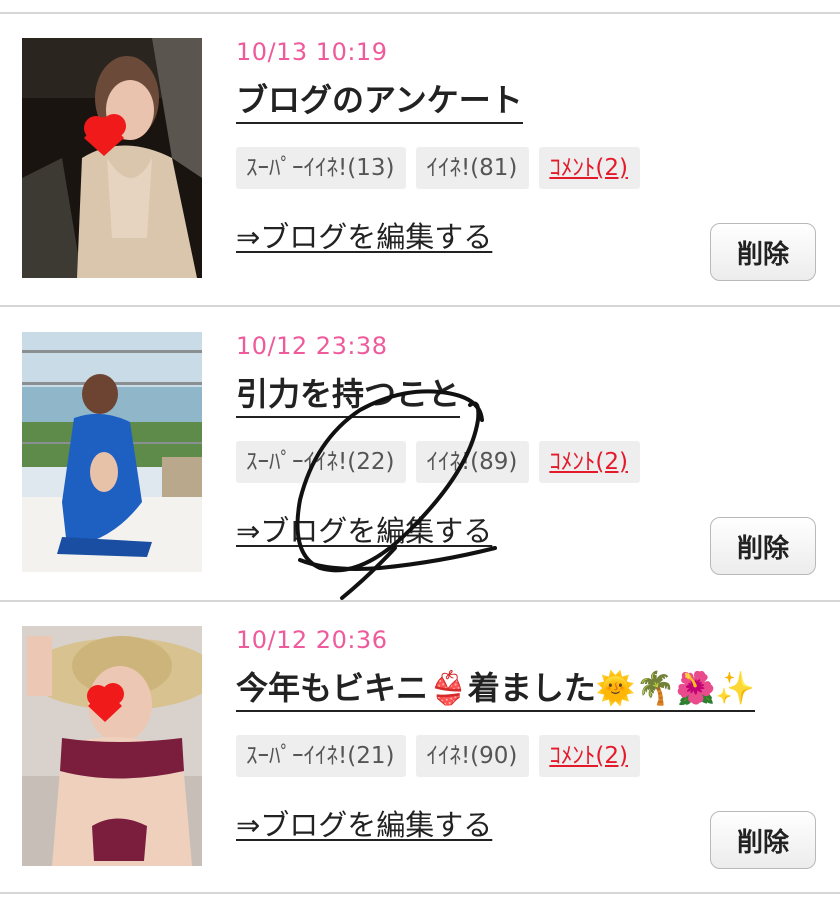 Image resolution: width=840 pixels, height=900 pixels. I want to click on post-badges: ｽｰﾊﾟｰｲｲﾈ!(13) ｲｲﾈ!(81) ｺﾒﾝﾄ(2), so click(438, 168).